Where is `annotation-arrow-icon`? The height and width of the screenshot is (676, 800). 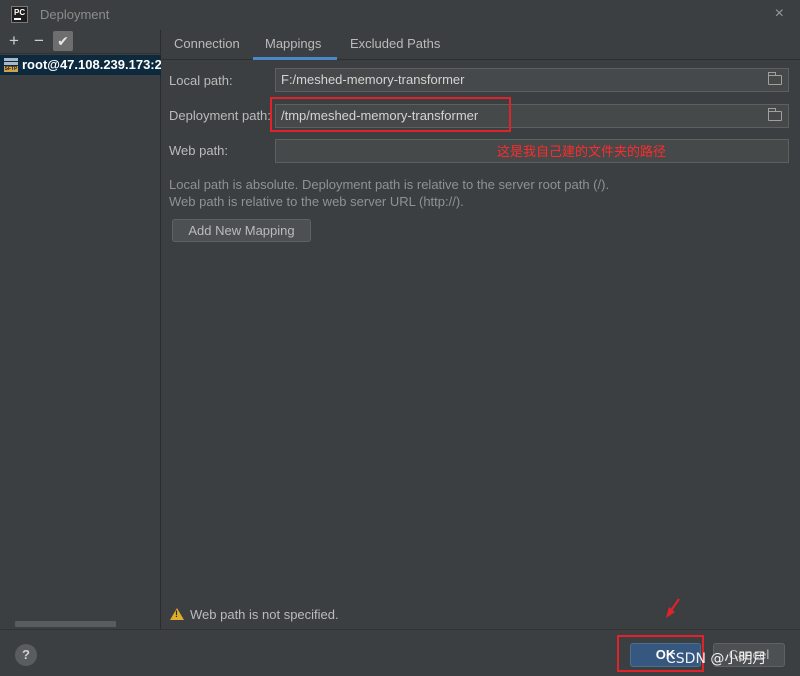
annotation-arrow-icon is located at coordinates (673, 608).